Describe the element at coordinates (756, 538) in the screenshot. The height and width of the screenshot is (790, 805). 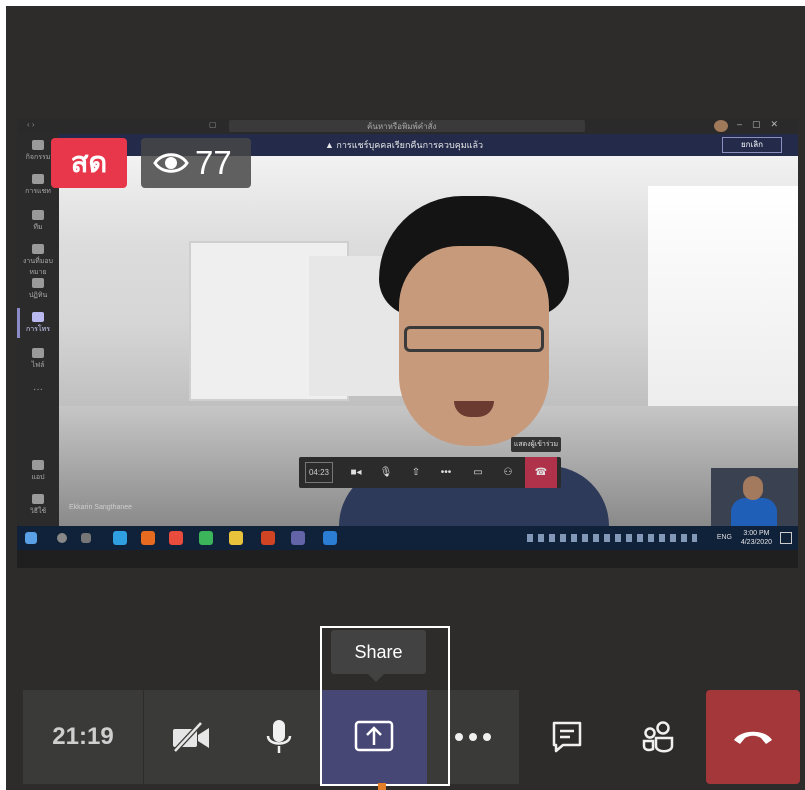
I see `taskbar-clock: 3:00 PM 4/23/2020` at that location.